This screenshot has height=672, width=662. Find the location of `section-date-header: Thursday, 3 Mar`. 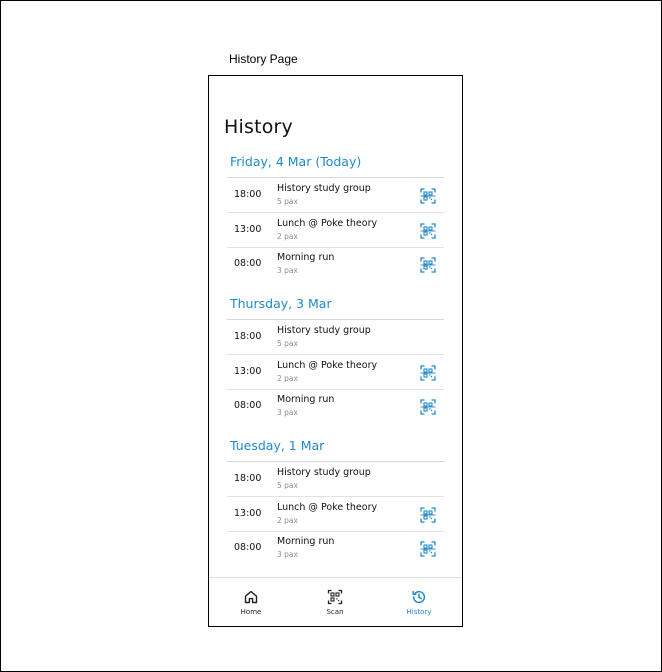

section-date-header: Thursday, 3 Mar is located at coordinates (281, 303).